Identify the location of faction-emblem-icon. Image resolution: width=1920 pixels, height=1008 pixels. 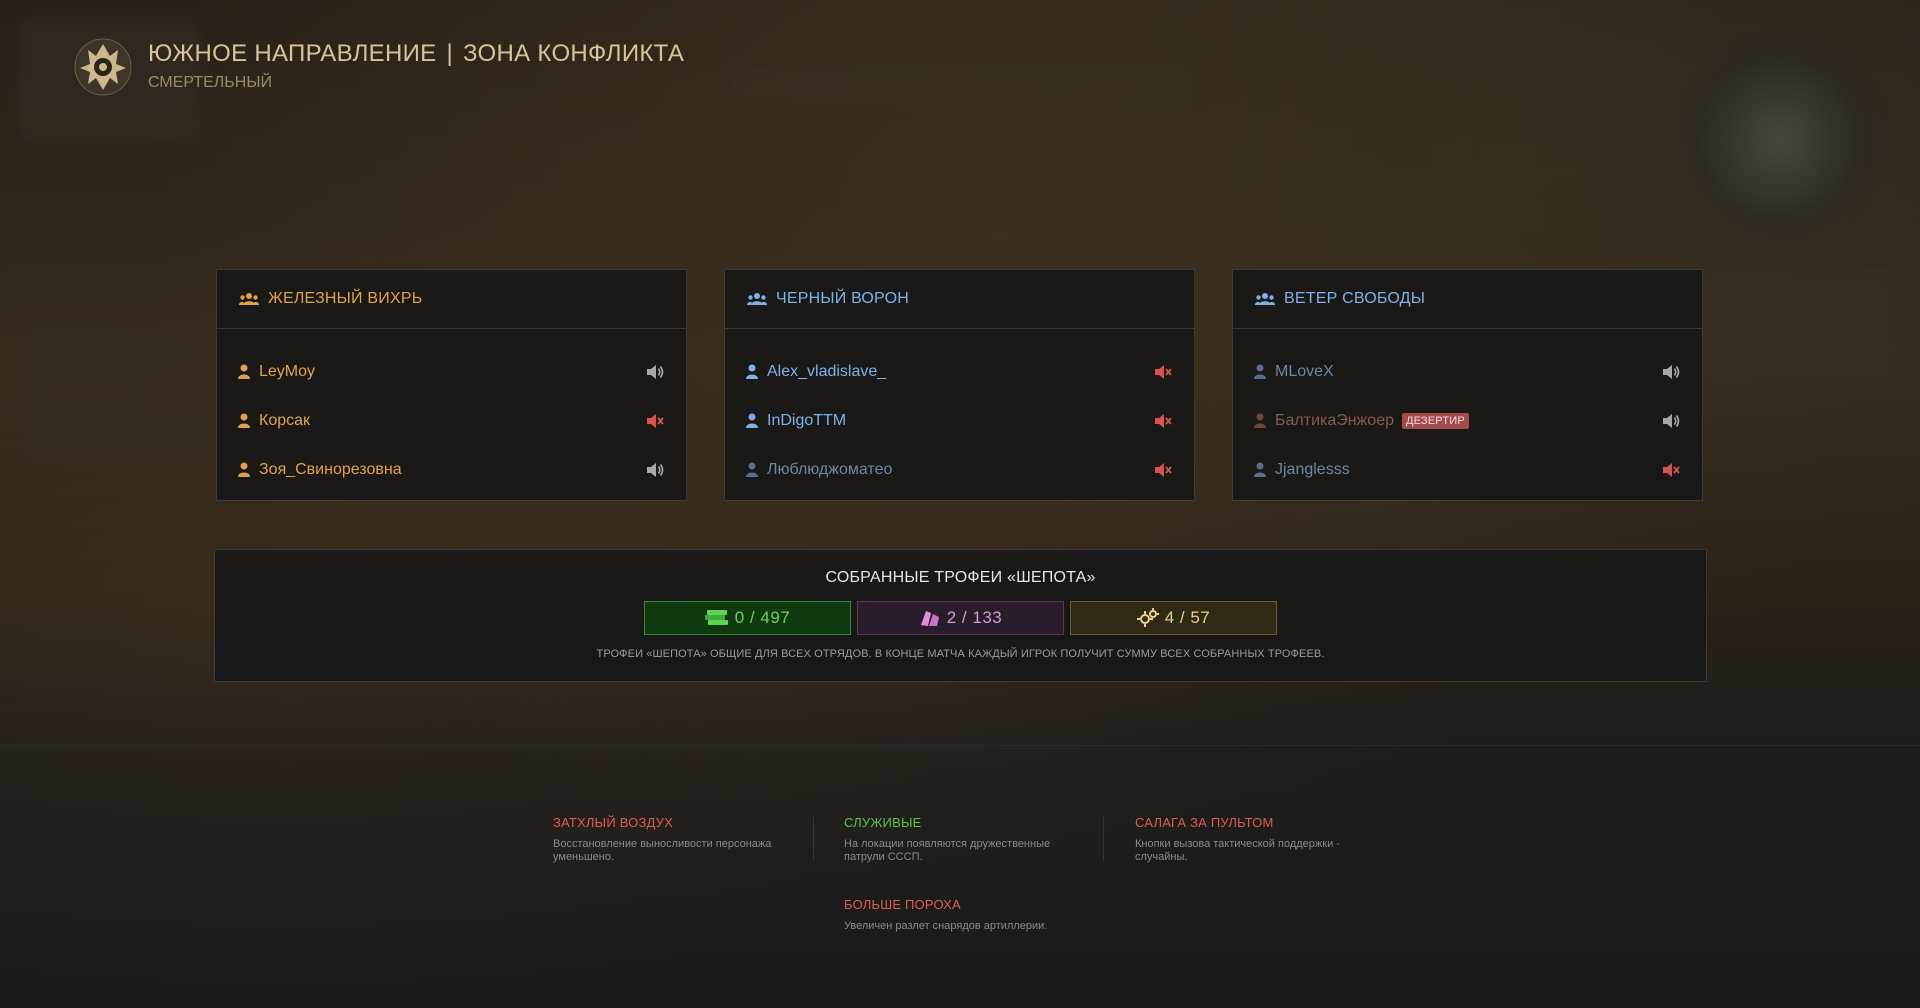
(103, 67).